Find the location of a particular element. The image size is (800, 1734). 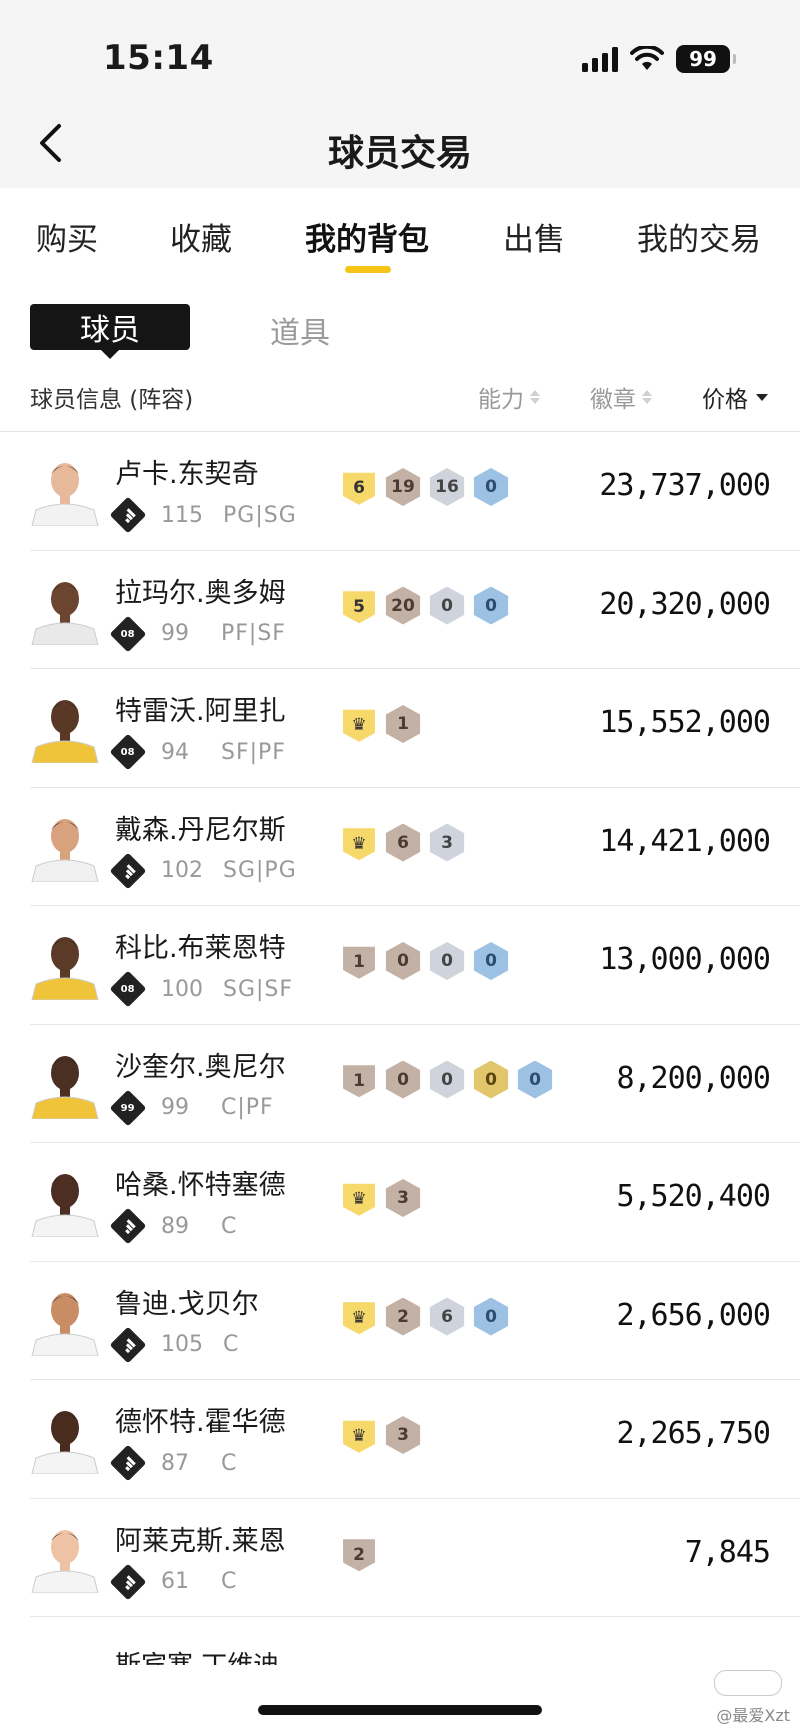

tab-favorites: 收藏 is located at coordinates (201, 236).